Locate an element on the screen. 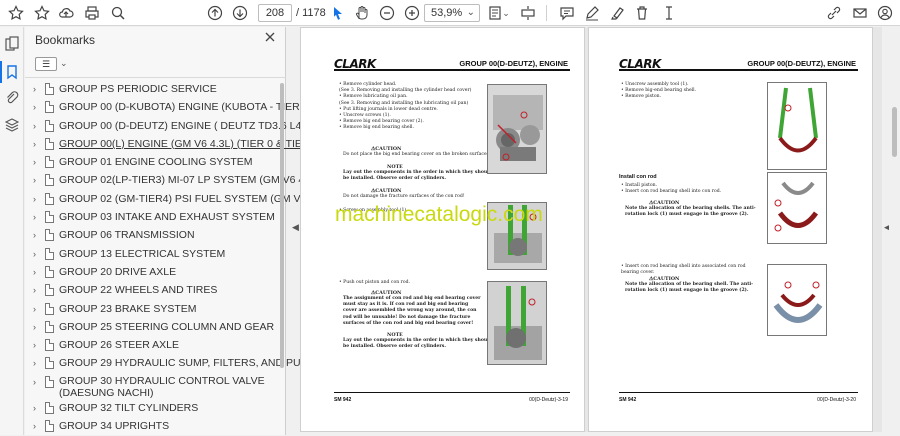 The image size is (900, 436). upload-cloud-icon is located at coordinates (66, 13).